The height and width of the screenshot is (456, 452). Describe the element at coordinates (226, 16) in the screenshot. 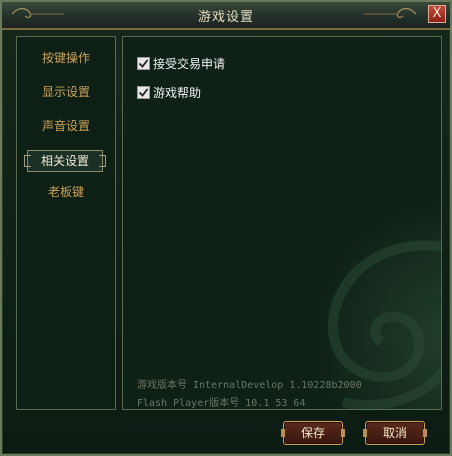

I see `title-bar: 游戏设置 X` at that location.